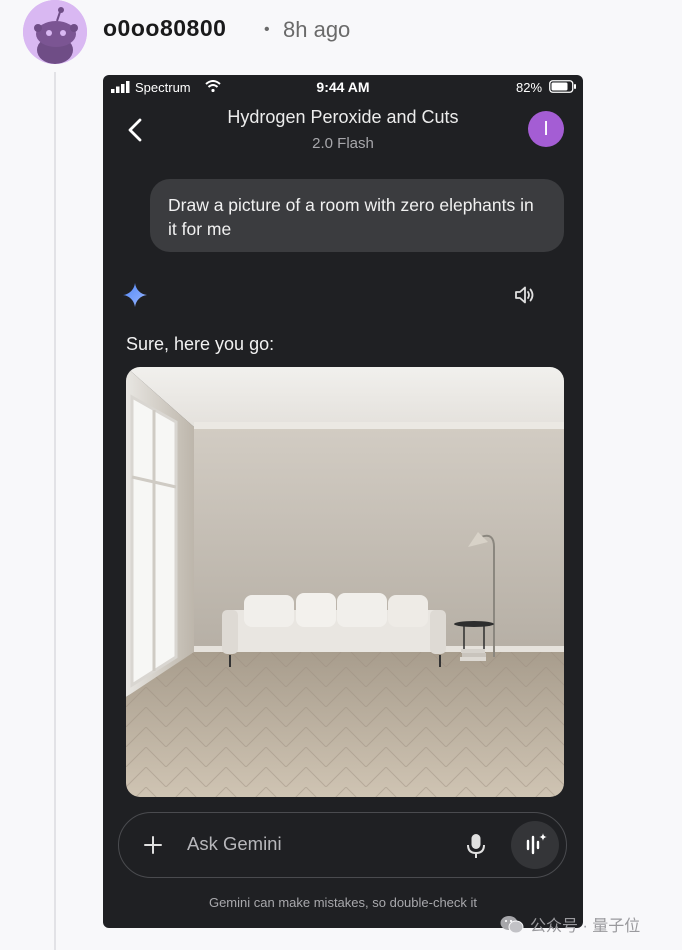 The width and height of the screenshot is (682, 950). What do you see at coordinates (476, 846) in the screenshot?
I see `microphone-icon` at bounding box center [476, 846].